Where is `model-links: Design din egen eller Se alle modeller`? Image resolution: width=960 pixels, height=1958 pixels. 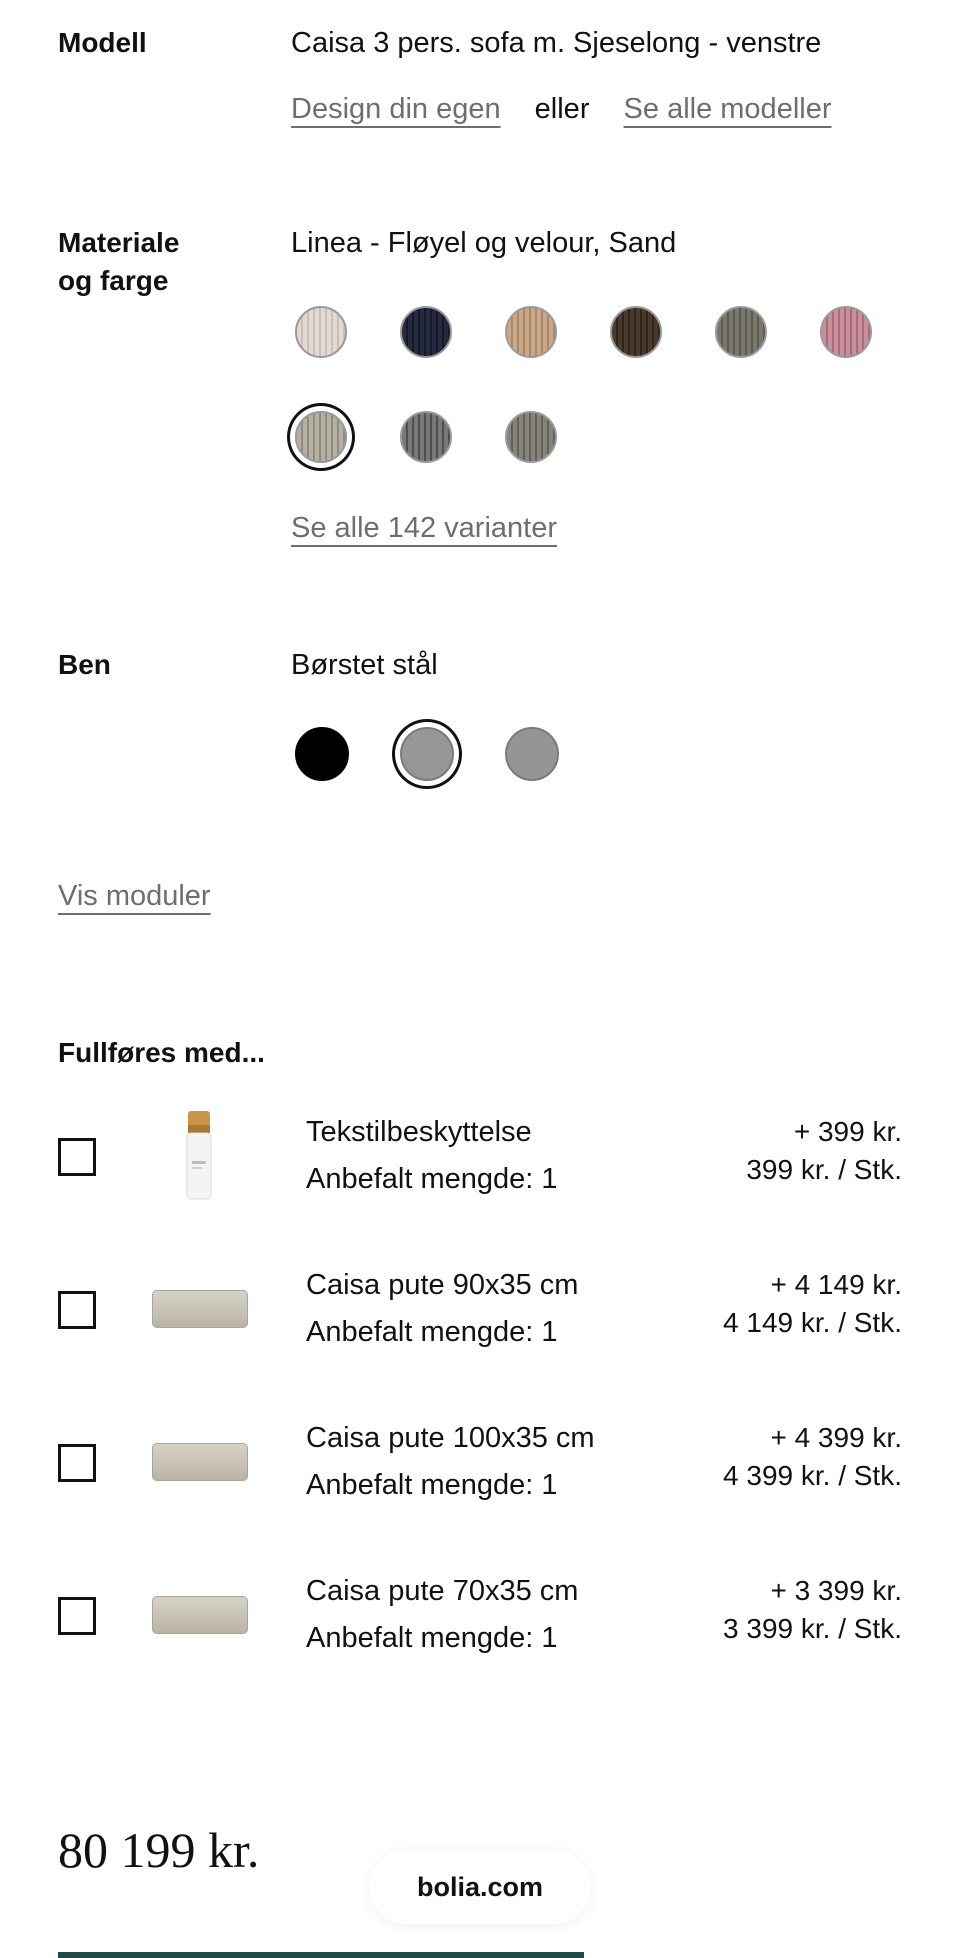
model-links: Design din egen eller Se alle modeller is located at coordinates (561, 109).